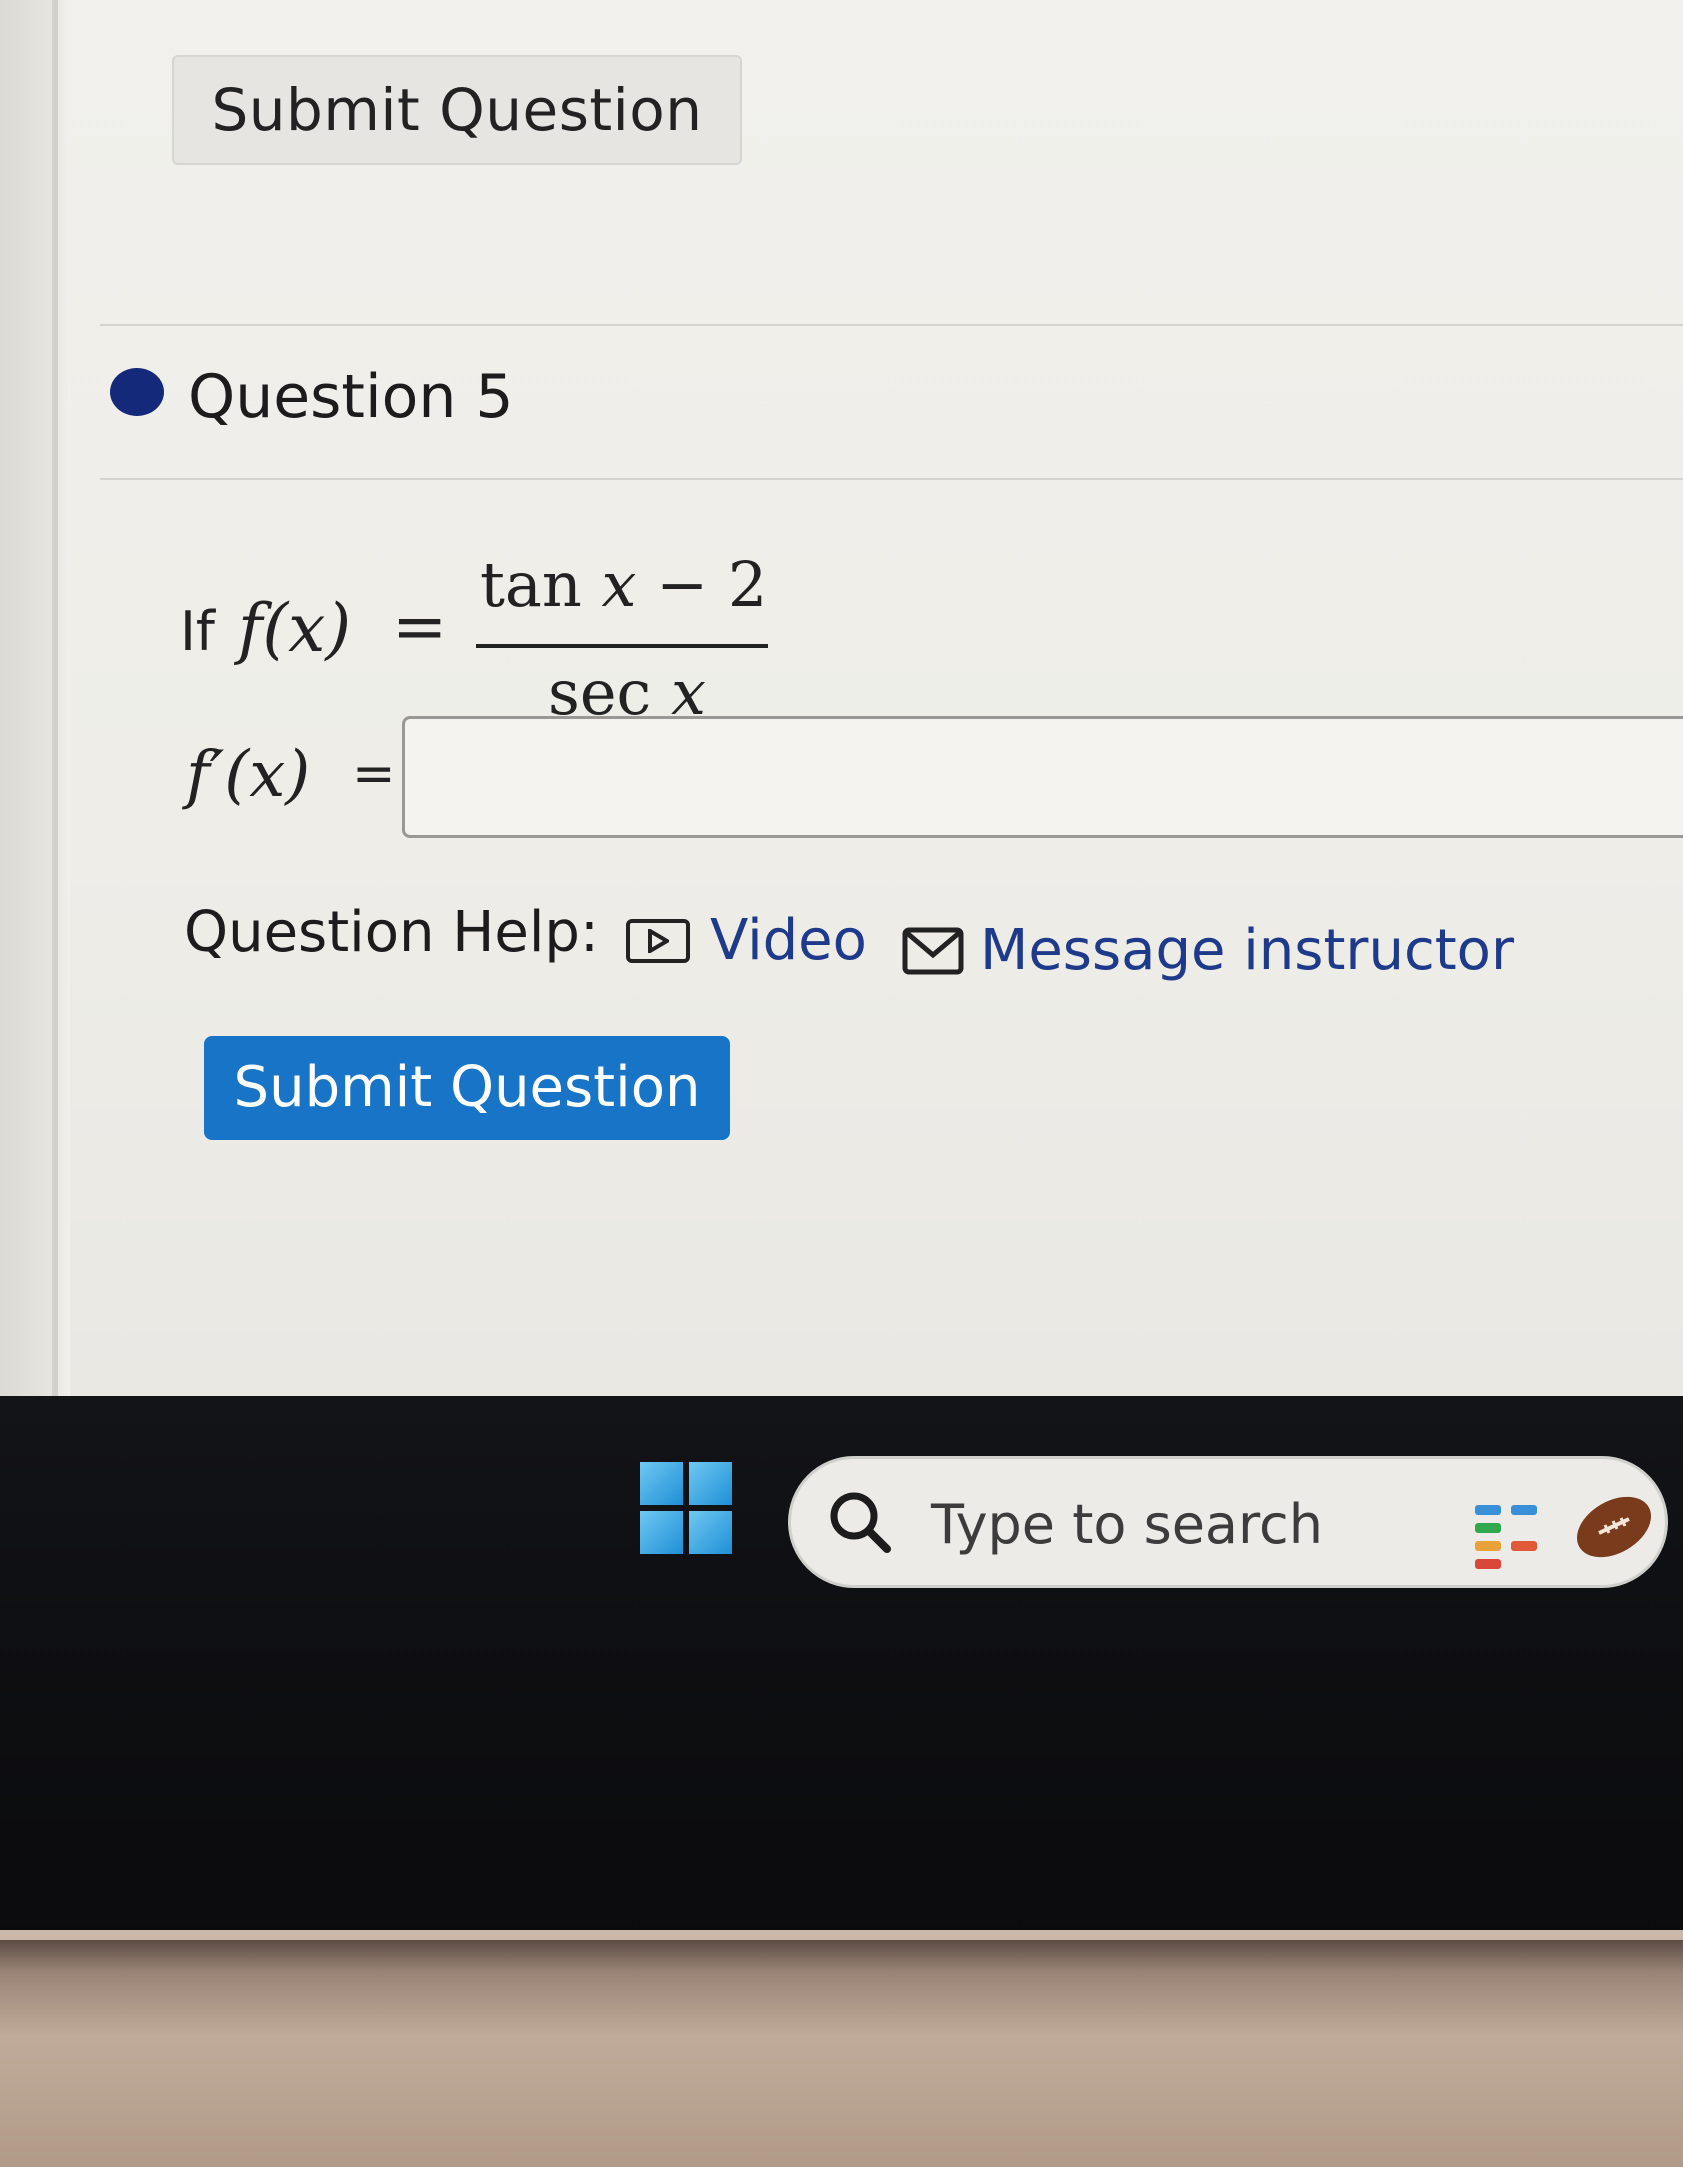 The width and height of the screenshot is (1683, 2167). I want to click on equals-sign: =, so click(420, 626).